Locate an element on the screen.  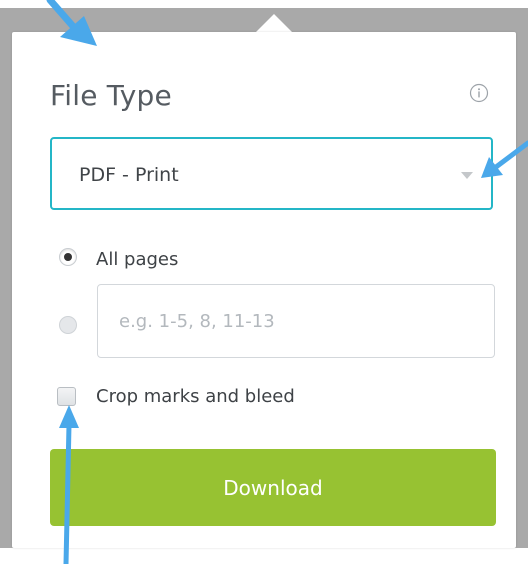
panel-title: File Type is located at coordinates (111, 95).